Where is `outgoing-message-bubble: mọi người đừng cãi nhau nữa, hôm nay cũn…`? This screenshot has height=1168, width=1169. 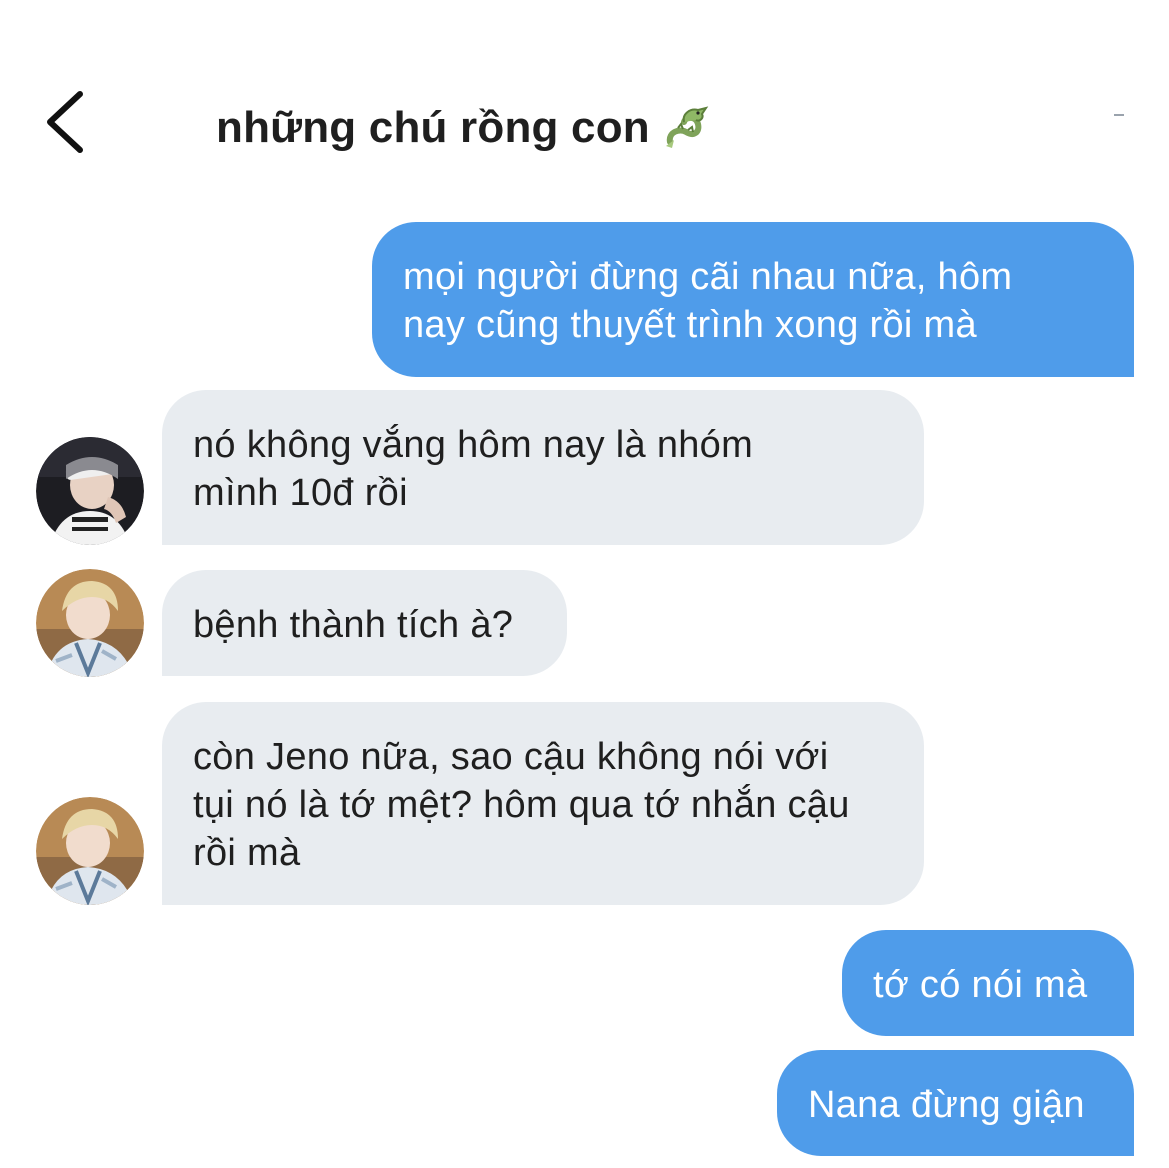 outgoing-message-bubble: mọi người đừng cãi nhau nữa, hôm nay cũn… is located at coordinates (753, 299).